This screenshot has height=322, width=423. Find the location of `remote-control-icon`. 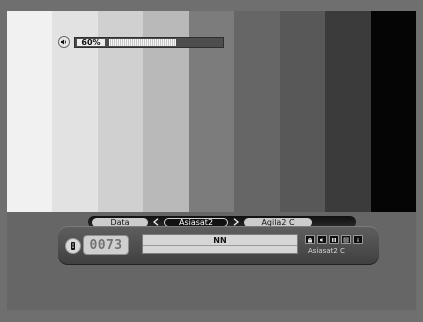

remote-control-icon is located at coordinates (73, 246).